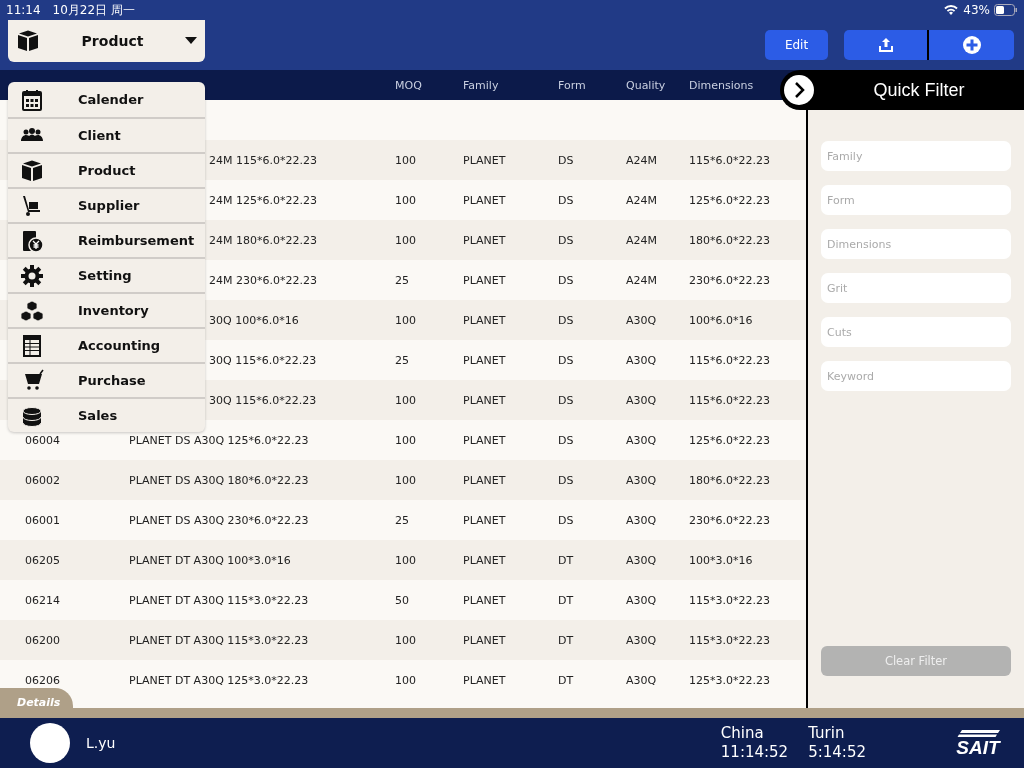 The width and height of the screenshot is (1024, 768). Describe the element at coordinates (263, 400) in the screenshot. I see `table-cell: 30Q 115*6.0*22.23` at that location.